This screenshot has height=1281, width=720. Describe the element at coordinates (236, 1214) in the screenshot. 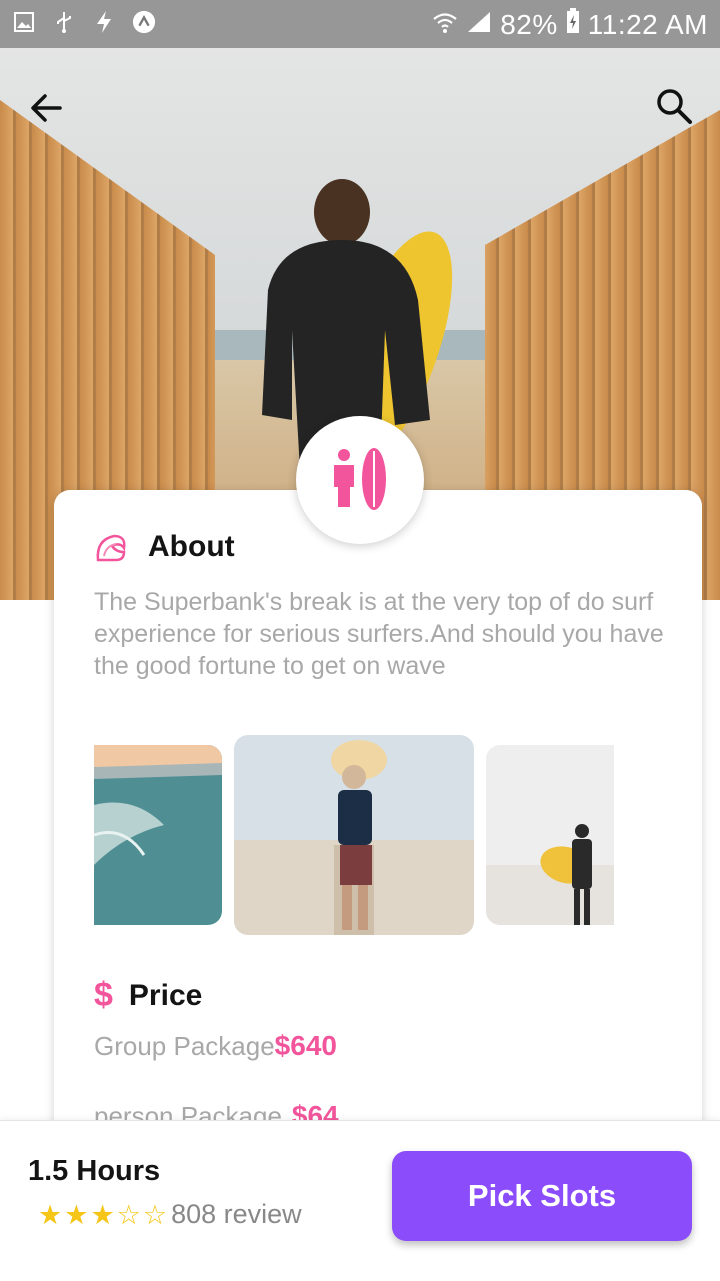

I see `review-count: 808 review` at that location.